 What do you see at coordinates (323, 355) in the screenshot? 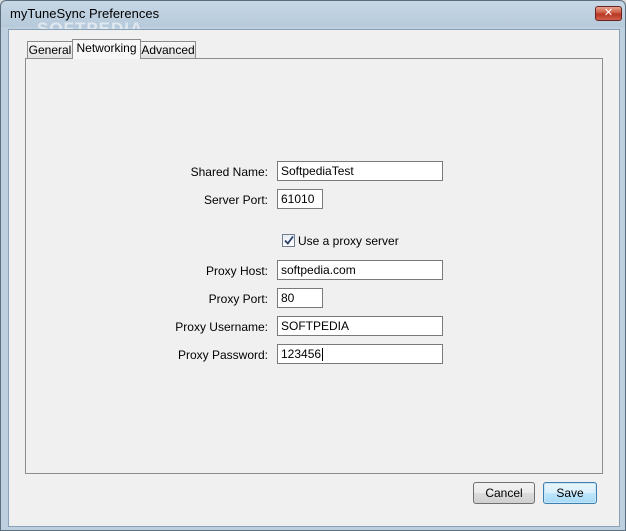
I see `text-caret` at bounding box center [323, 355].